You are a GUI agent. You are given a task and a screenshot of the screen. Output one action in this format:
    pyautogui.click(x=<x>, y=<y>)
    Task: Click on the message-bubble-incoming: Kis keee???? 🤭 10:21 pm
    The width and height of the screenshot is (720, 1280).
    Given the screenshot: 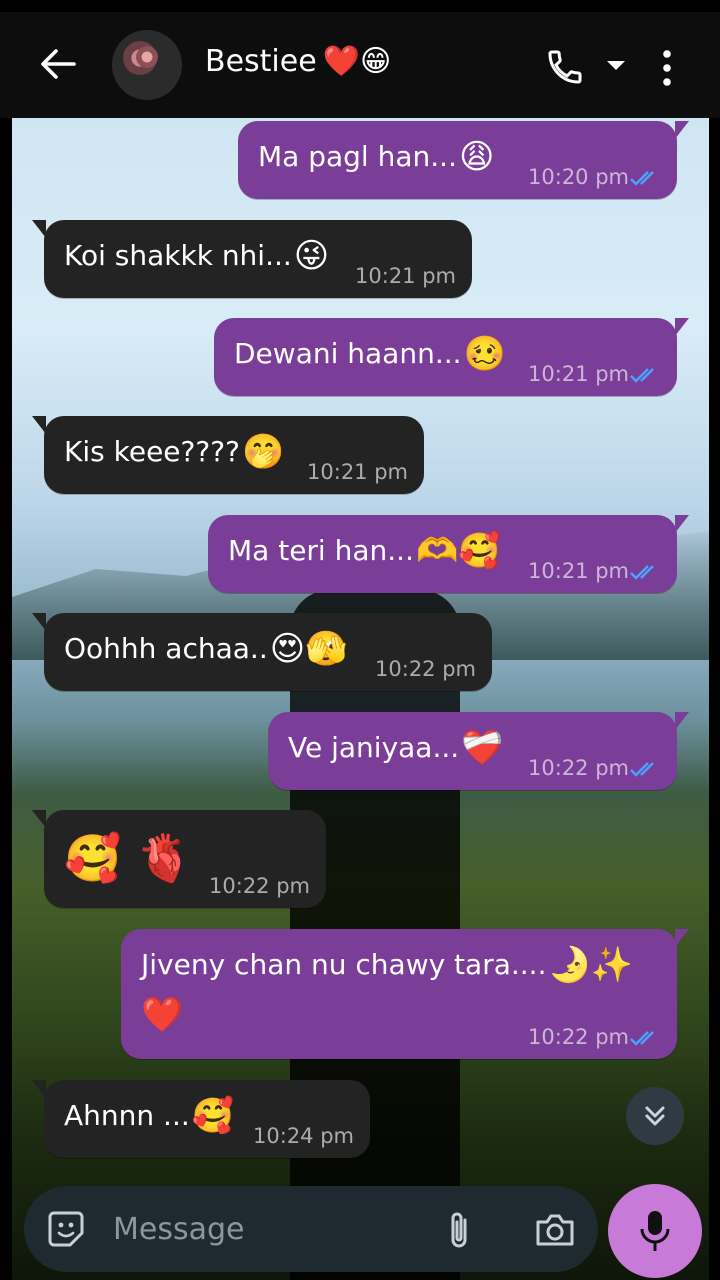 What is the action you would take?
    pyautogui.click(x=228, y=455)
    